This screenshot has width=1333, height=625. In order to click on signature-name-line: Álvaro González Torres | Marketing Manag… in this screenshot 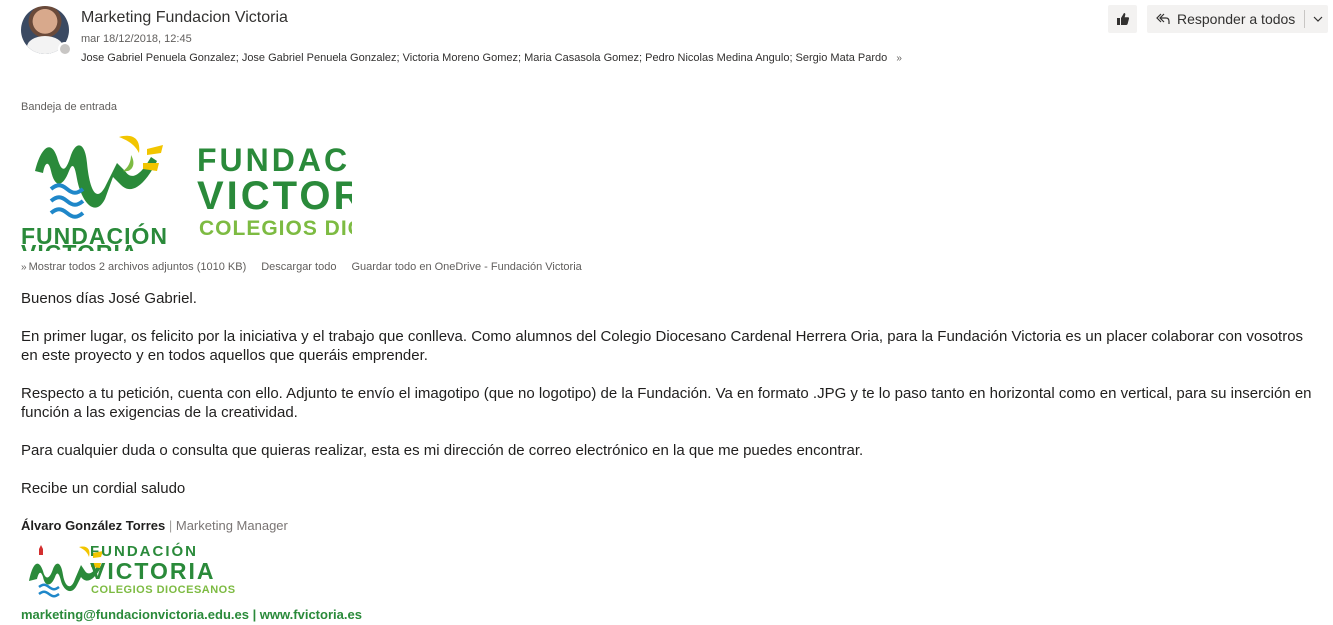, I will do `click(154, 525)`.